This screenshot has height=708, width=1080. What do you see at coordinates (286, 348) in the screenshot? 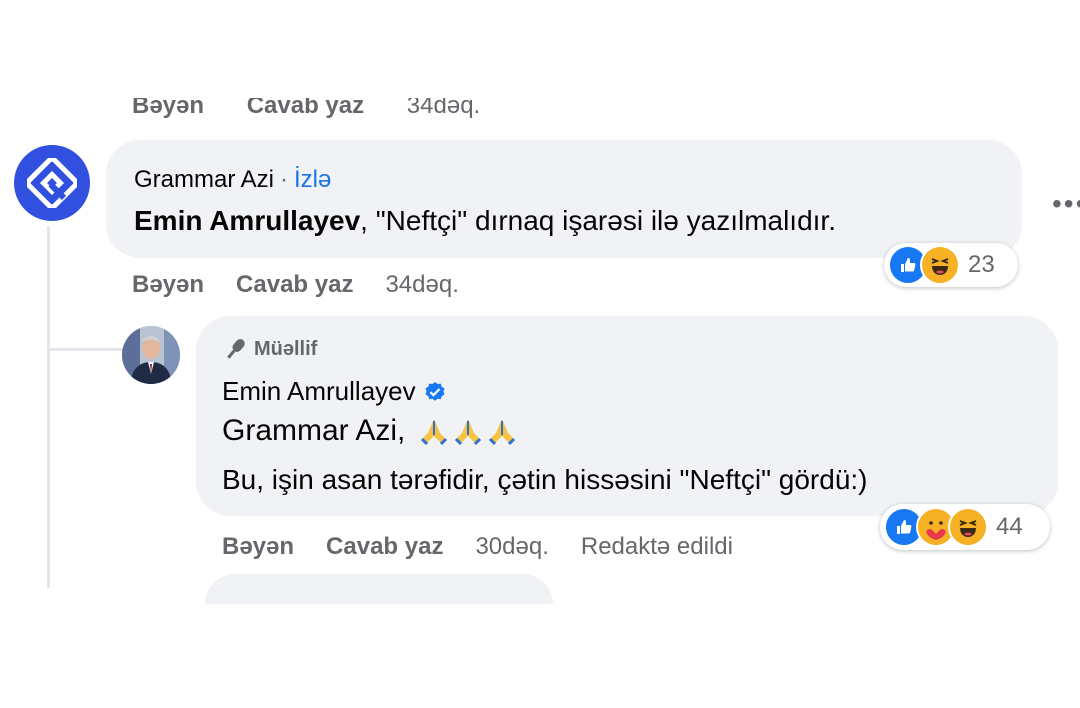
I see `author-badge-label: Müəllif` at bounding box center [286, 348].